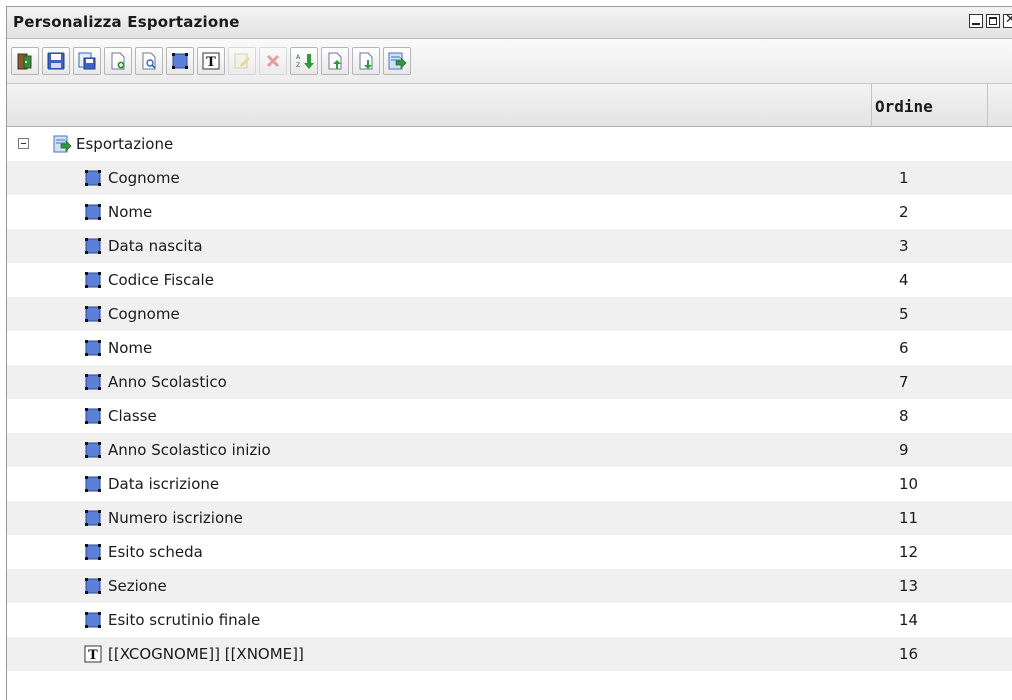 This screenshot has width=1012, height=700. Describe the element at coordinates (904, 450) in the screenshot. I see `tree-row-order: 9` at that location.